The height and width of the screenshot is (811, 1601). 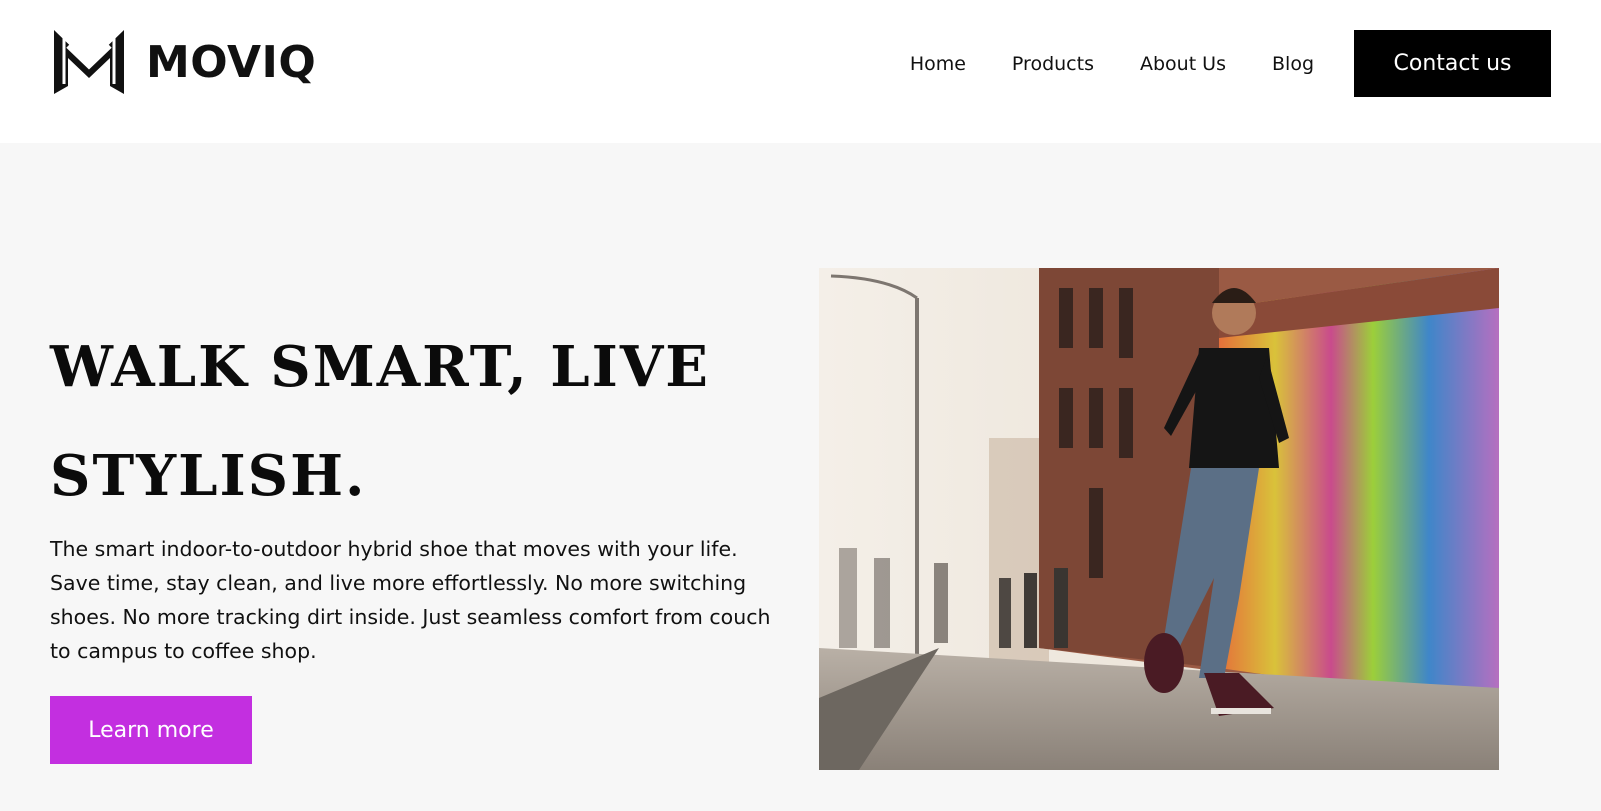 What do you see at coordinates (1452, 63) in the screenshot?
I see `contact-us-button: Contact us` at bounding box center [1452, 63].